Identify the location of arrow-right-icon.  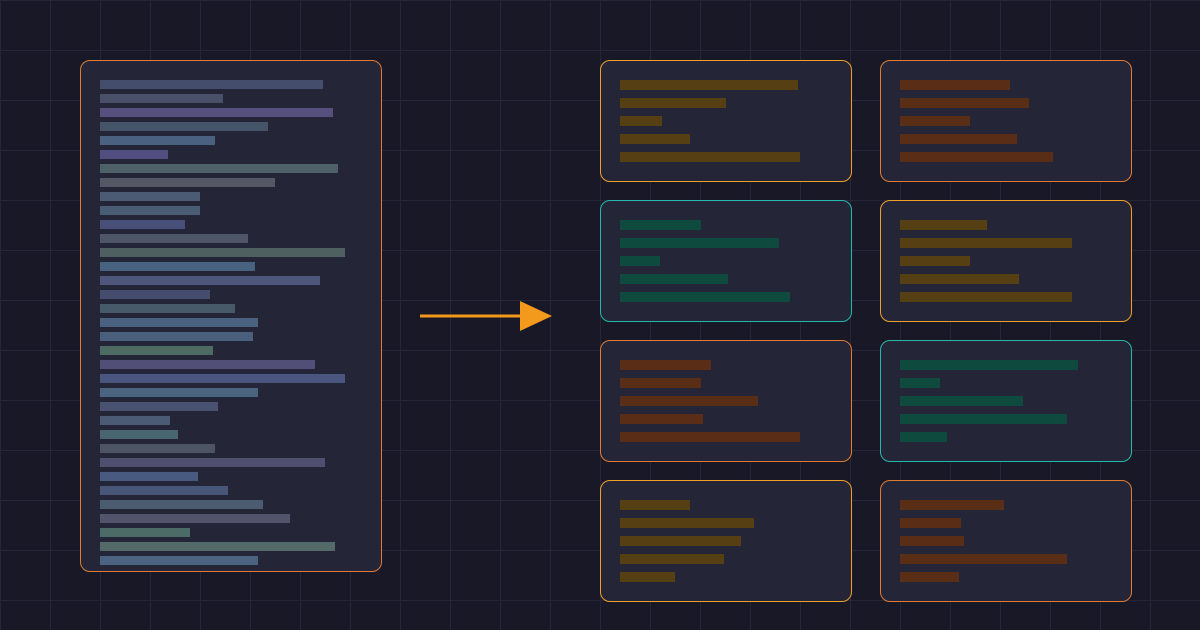
(486, 316).